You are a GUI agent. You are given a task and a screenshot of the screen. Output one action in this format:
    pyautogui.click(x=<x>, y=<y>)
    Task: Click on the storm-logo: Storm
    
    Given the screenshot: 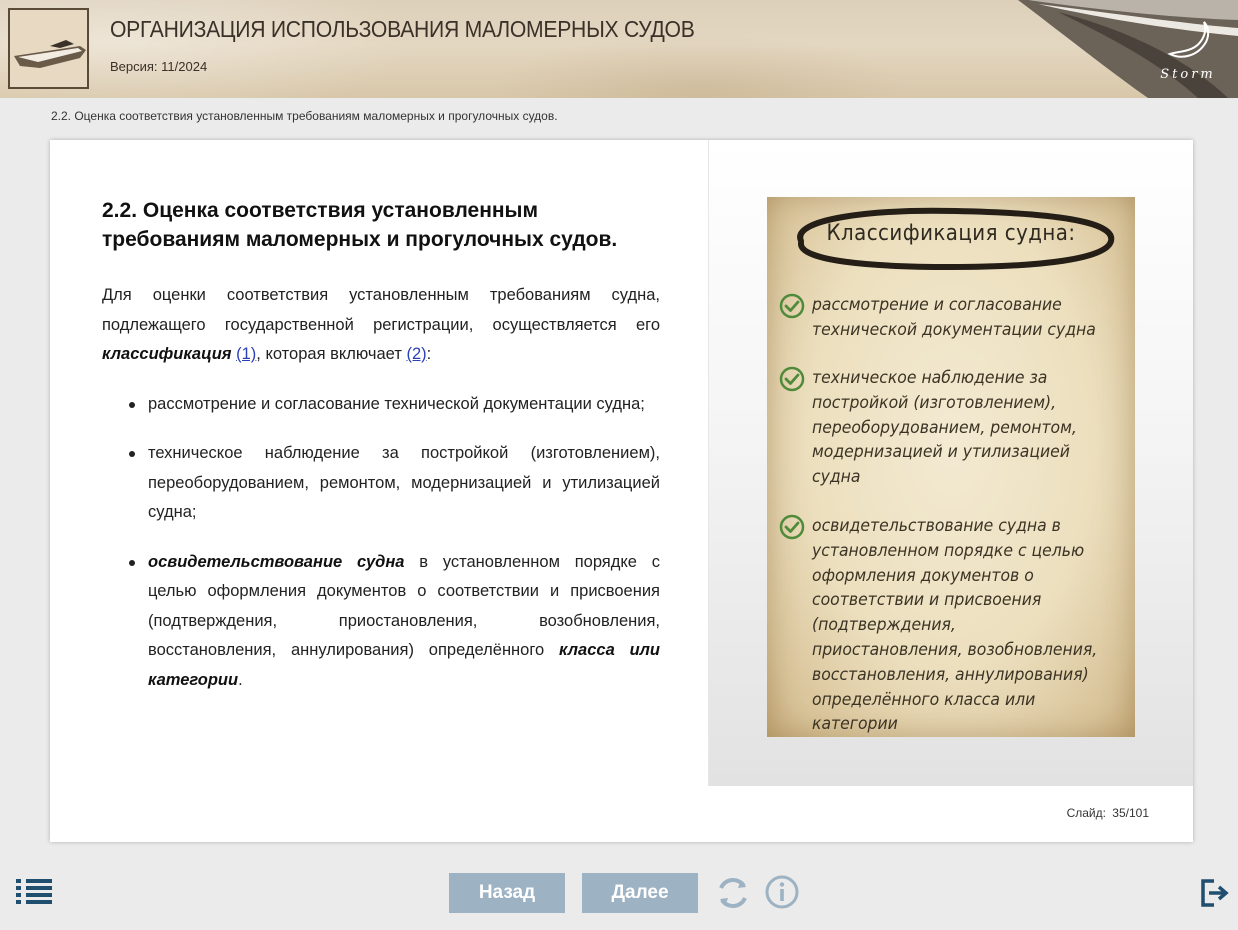 What is the action you would take?
    pyautogui.click(x=1188, y=51)
    